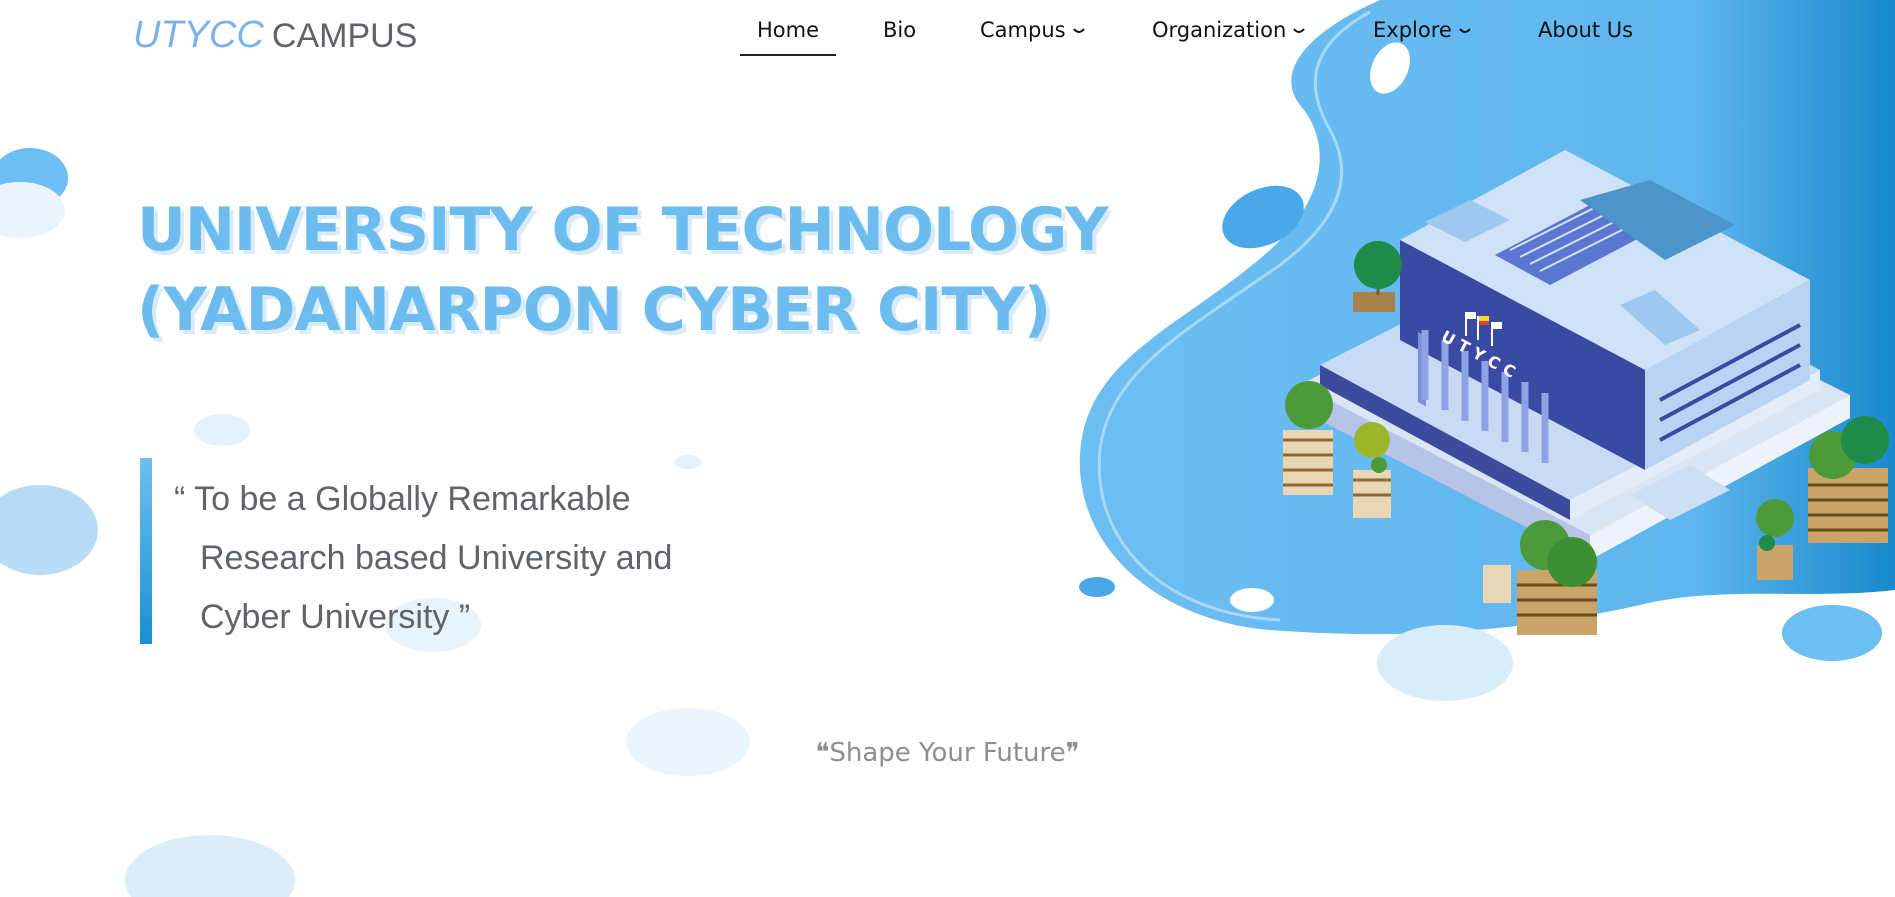  What do you see at coordinates (436, 558) in the screenshot?
I see `quote-line-2: Research based University and` at bounding box center [436, 558].